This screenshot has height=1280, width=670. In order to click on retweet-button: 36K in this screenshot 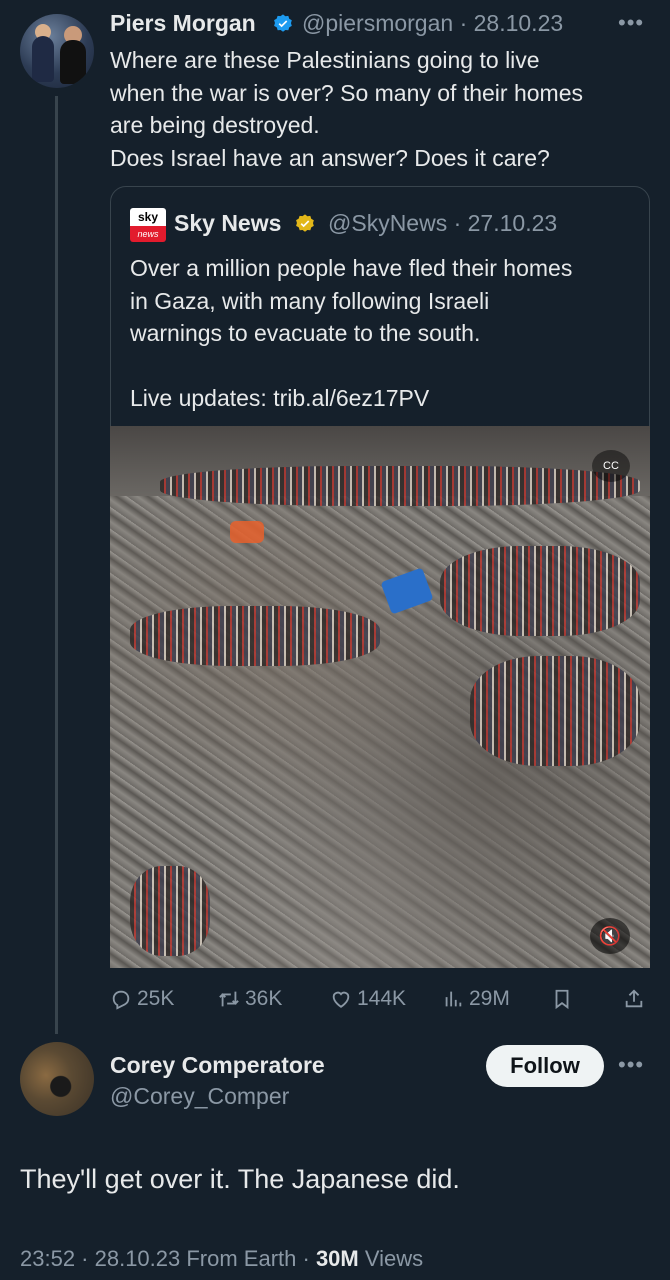, I will do `click(250, 999)`.